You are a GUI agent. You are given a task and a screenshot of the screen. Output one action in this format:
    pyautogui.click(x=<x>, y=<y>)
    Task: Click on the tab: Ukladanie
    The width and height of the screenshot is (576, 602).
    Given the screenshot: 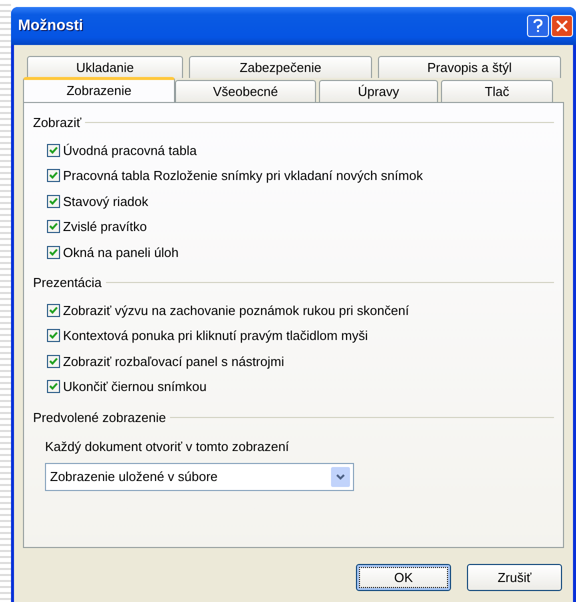 What is the action you would take?
    pyautogui.click(x=105, y=67)
    